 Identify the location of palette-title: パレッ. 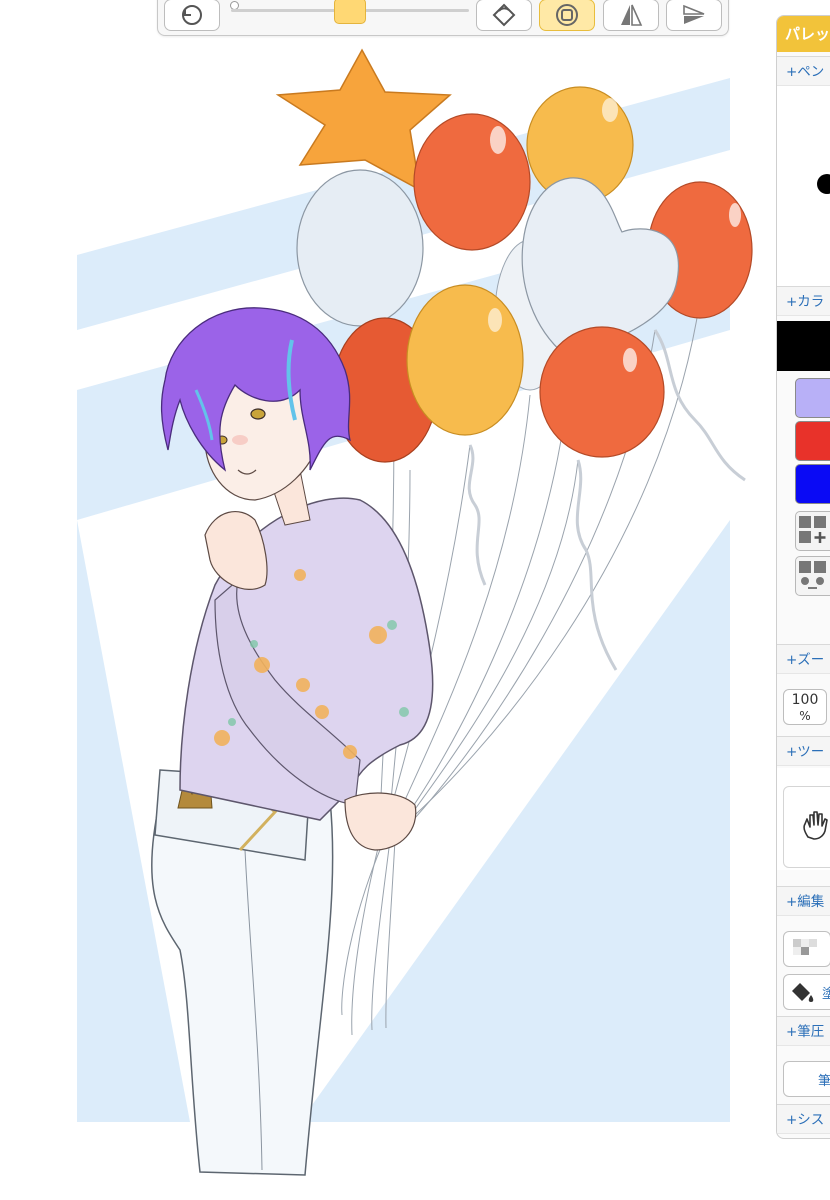
(803, 34).